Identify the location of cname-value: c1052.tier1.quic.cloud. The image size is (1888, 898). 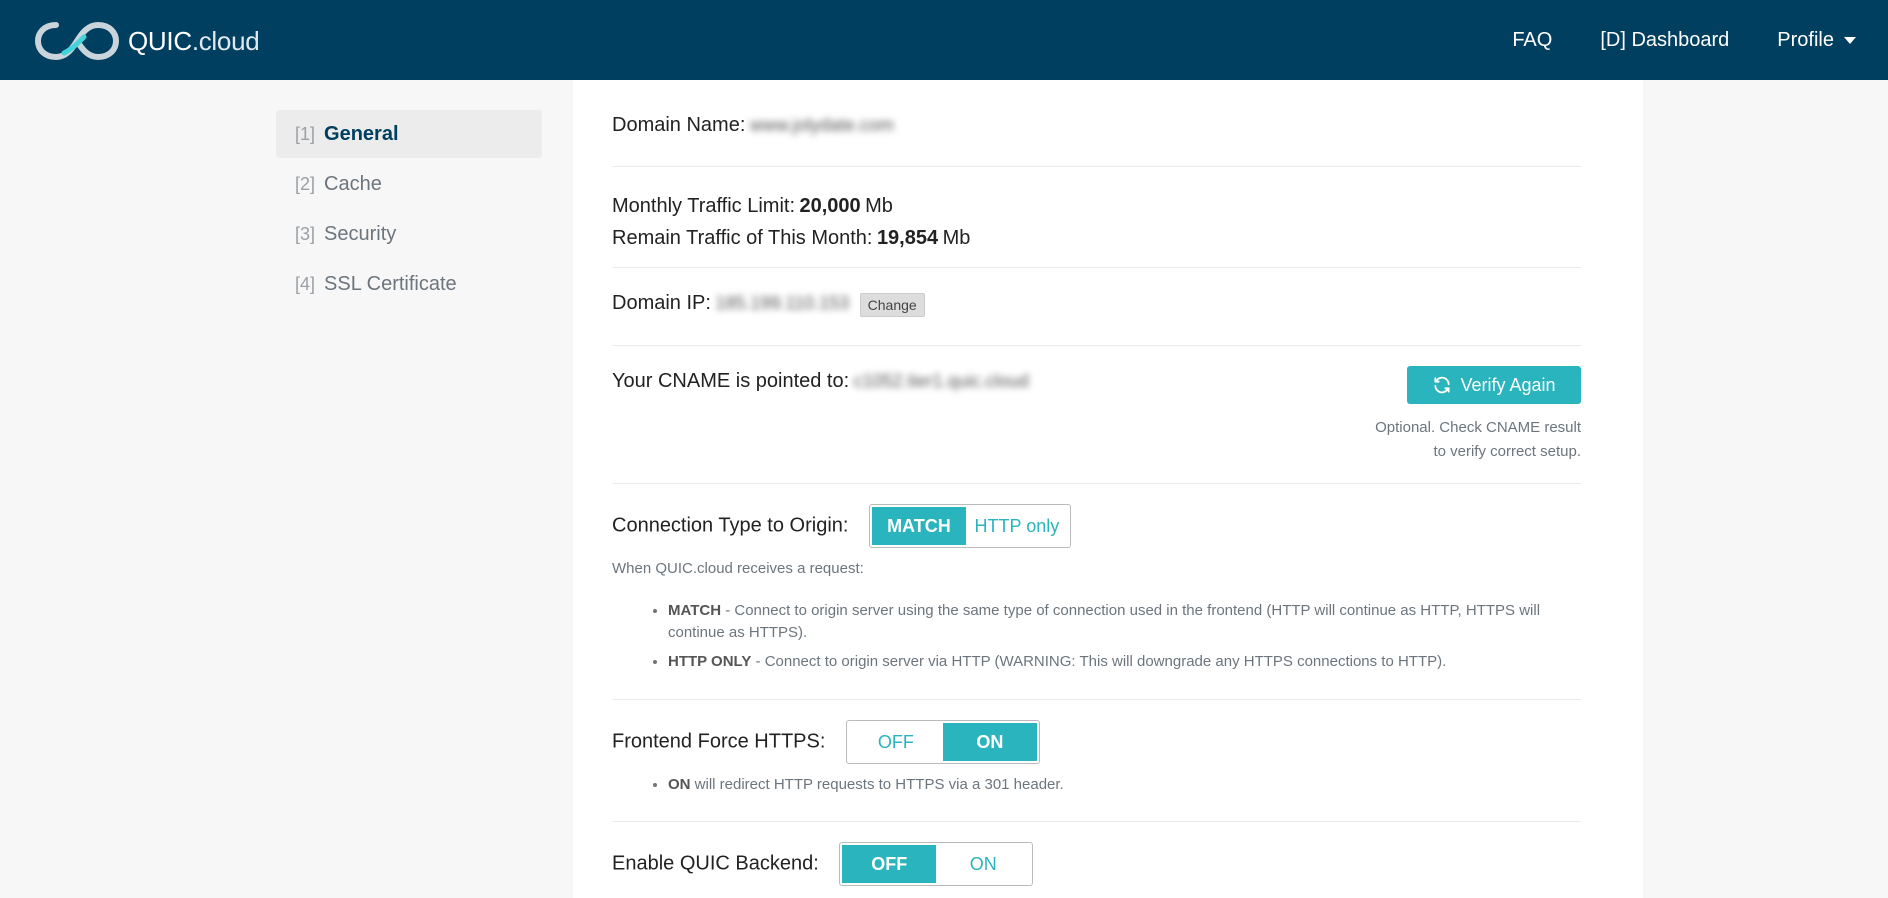
(941, 381).